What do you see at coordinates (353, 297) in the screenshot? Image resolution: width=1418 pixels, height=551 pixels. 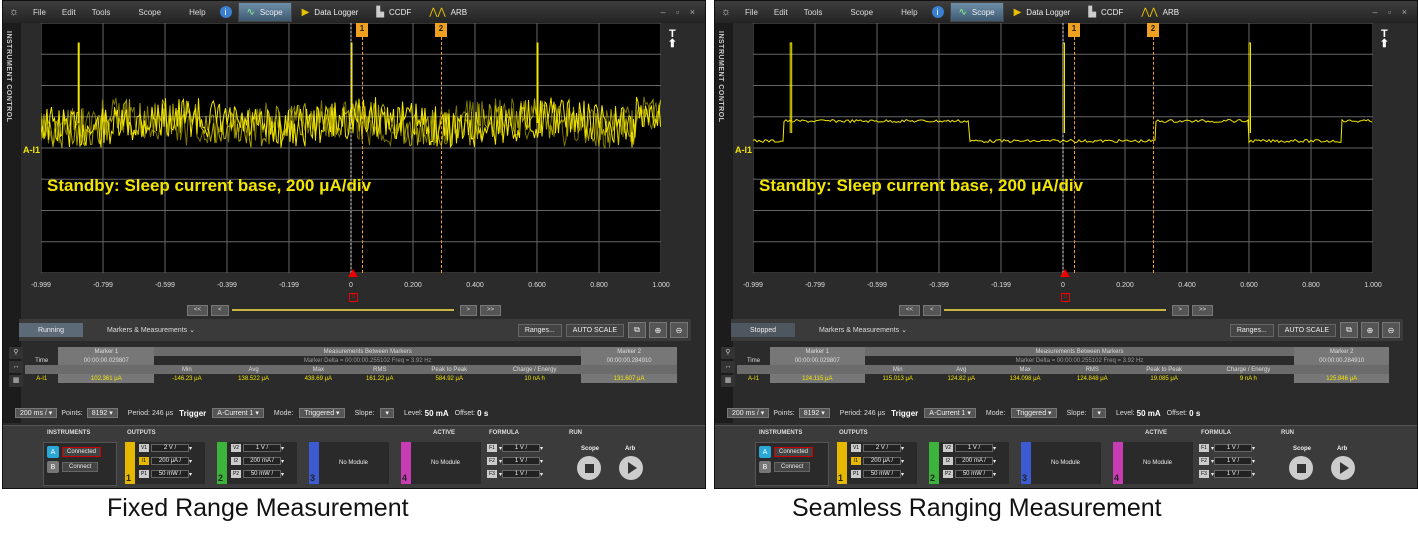 I see `zero-time-marker: 0` at bounding box center [353, 297].